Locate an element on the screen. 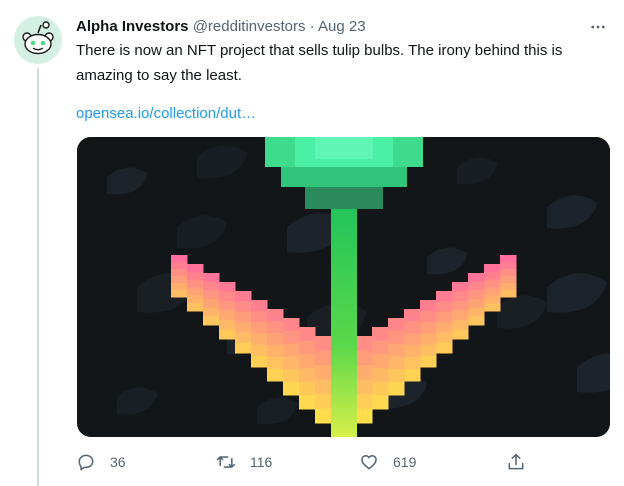 The image size is (624, 486). tweet-actions: 36 116 619 is located at coordinates (306, 462).